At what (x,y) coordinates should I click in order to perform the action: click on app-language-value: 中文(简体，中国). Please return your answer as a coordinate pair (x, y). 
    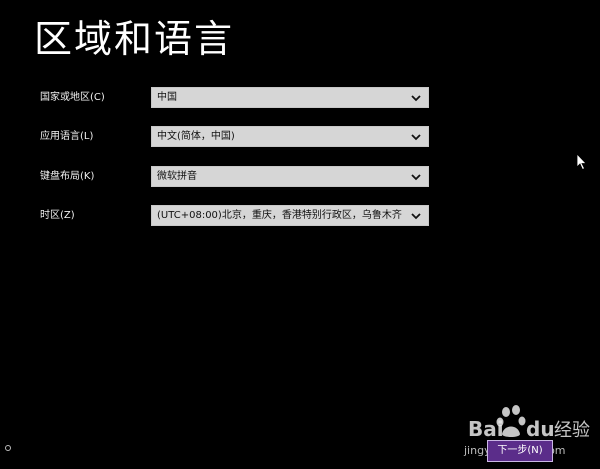
    Looking at the image, I should click on (196, 136).